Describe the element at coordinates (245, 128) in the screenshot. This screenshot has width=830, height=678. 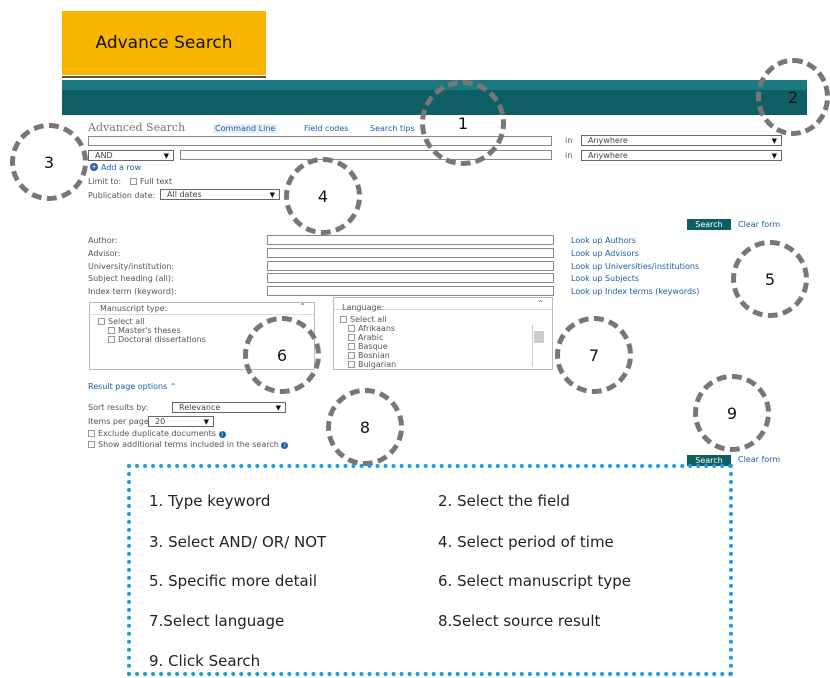
I see `tab-command-line: Command Line` at that location.